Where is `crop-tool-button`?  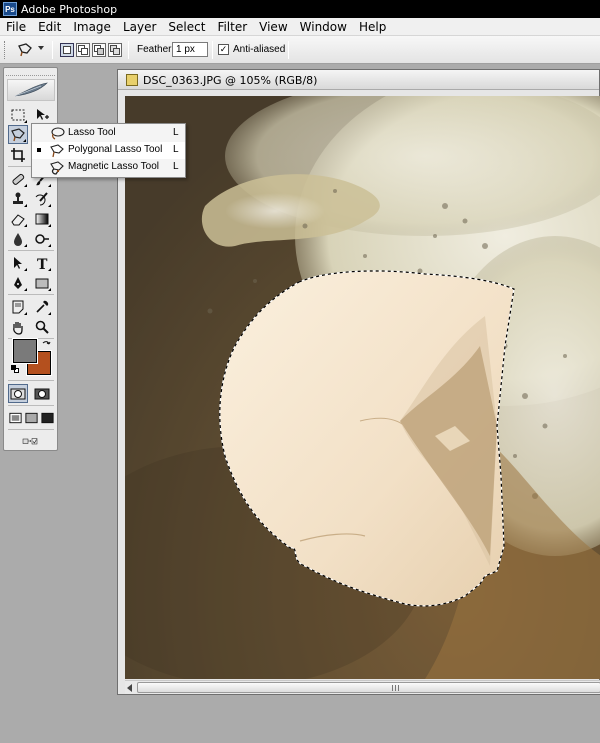 crop-tool-button is located at coordinates (18, 154).